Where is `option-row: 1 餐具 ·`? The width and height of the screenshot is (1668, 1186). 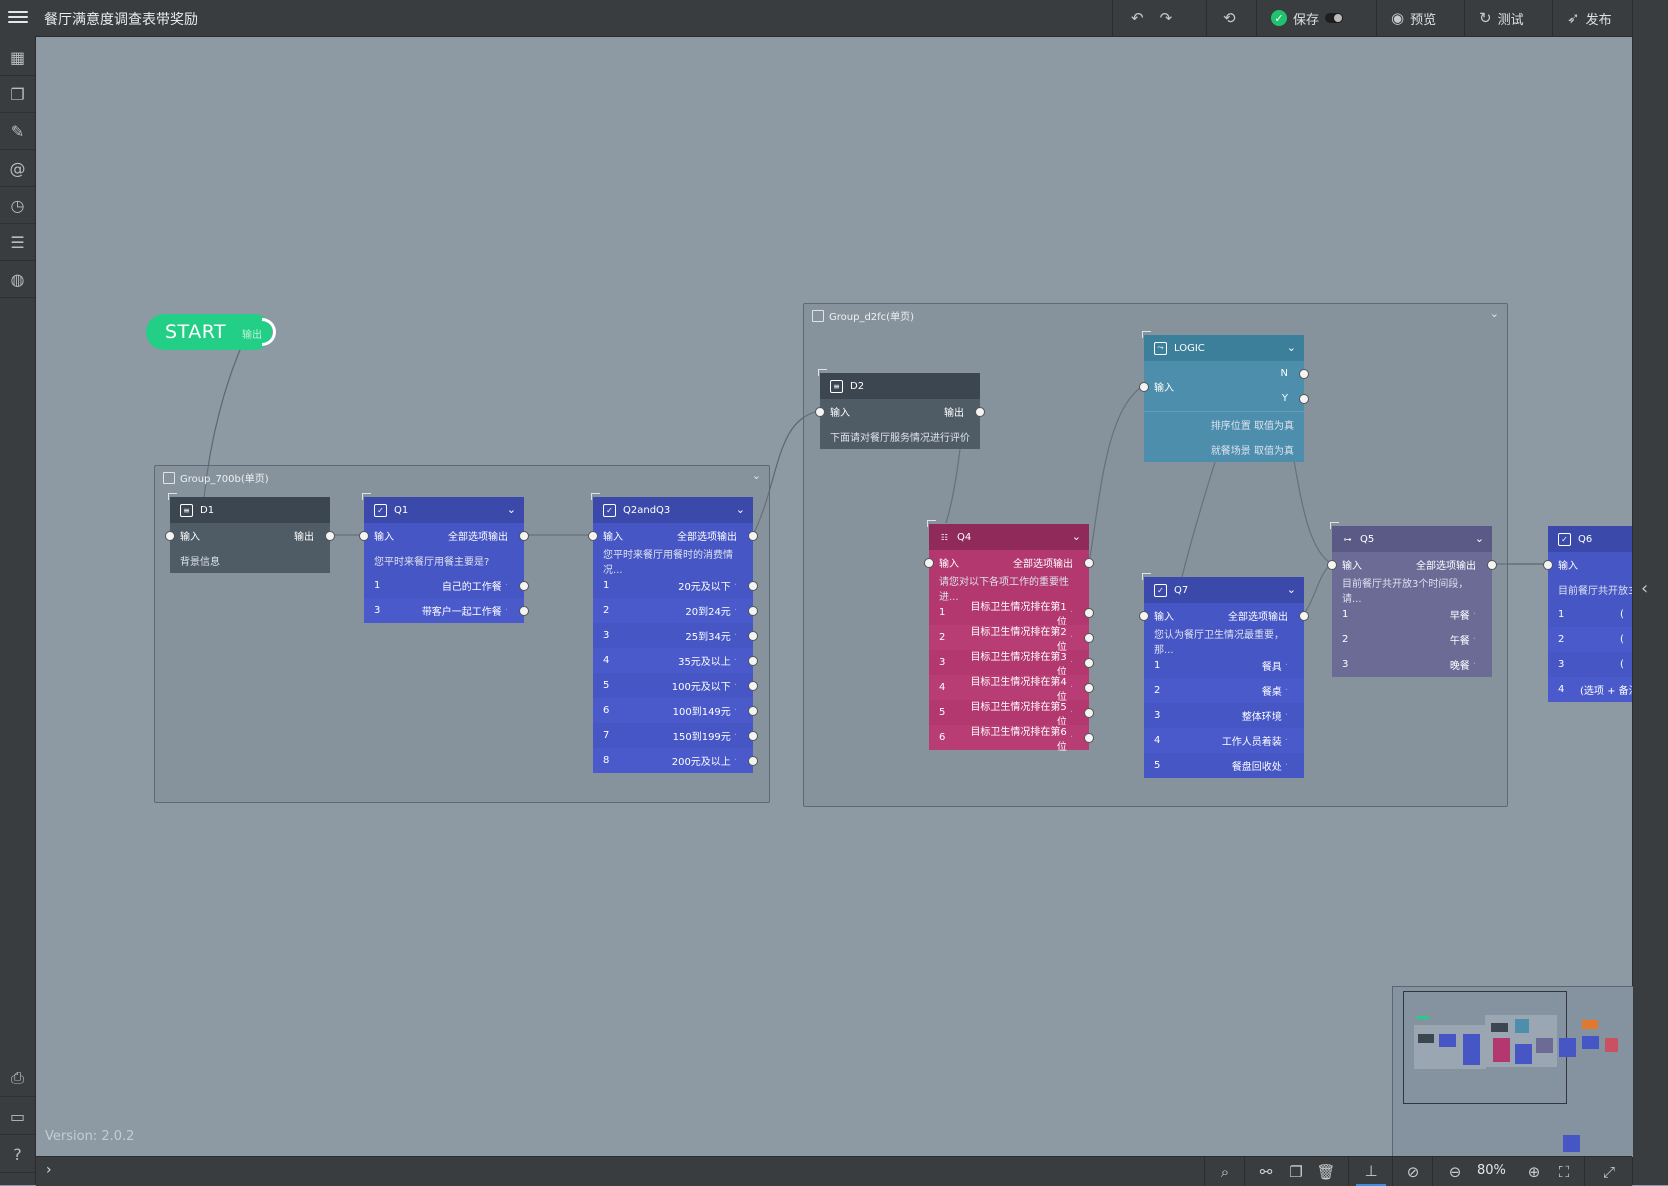
option-row: 1 餐具 · is located at coordinates (1224, 665).